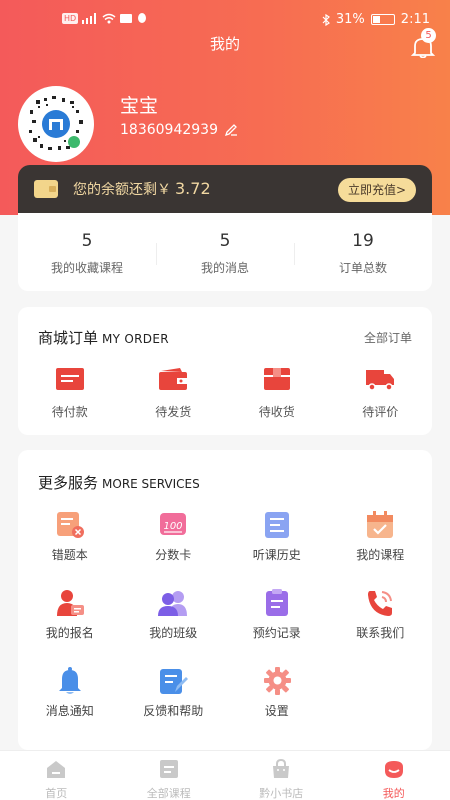  I want to click on service-history: 听课历史, so click(277, 538).